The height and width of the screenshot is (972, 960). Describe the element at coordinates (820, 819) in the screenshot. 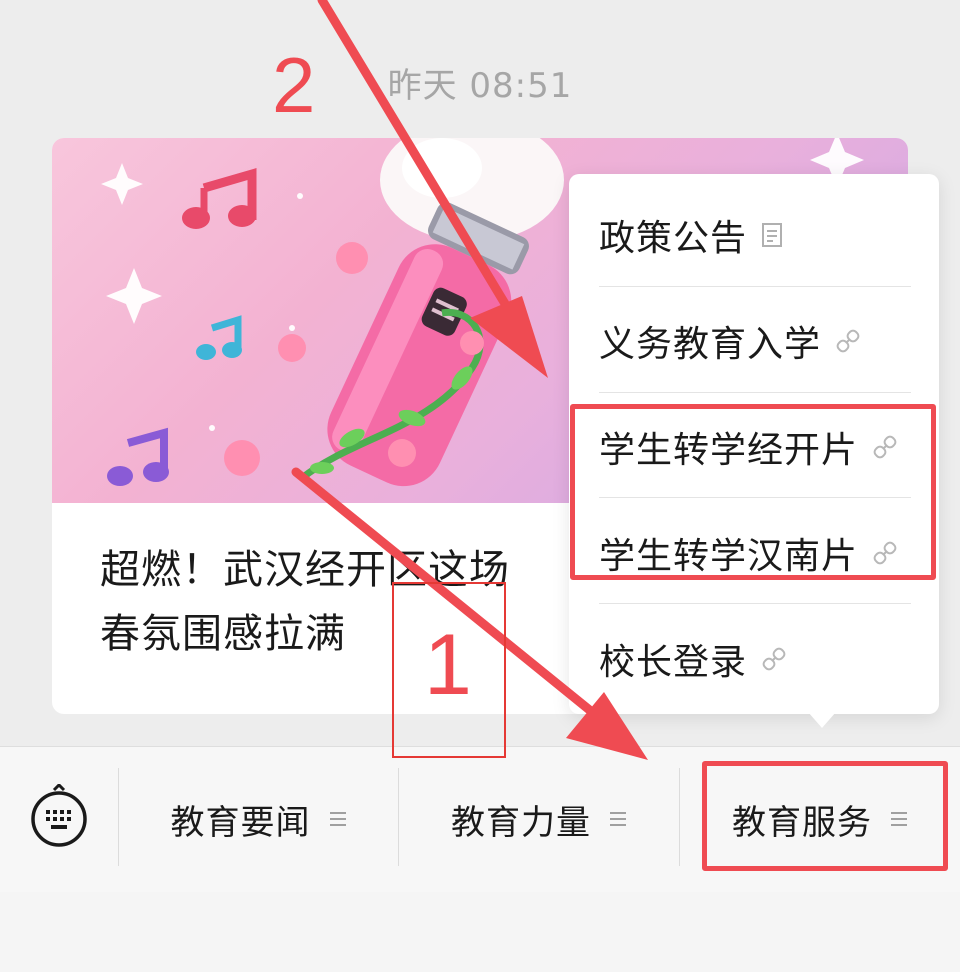

I see `tab-education-services: 教育服务` at that location.